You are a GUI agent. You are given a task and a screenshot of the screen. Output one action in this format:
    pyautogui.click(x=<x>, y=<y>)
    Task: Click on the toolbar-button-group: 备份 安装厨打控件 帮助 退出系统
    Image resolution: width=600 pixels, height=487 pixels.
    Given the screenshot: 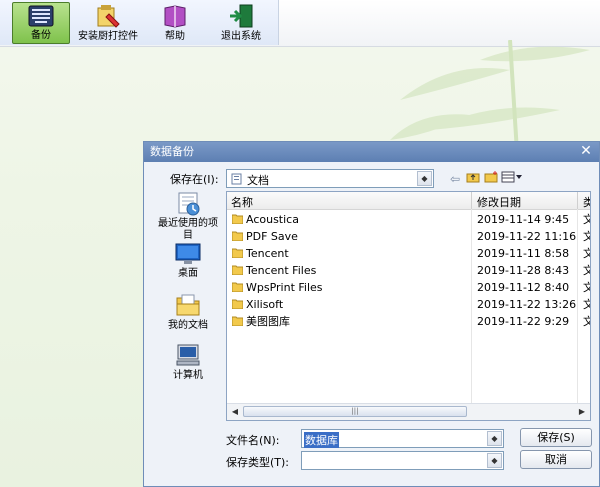 What is the action you would take?
    pyautogui.click(x=139, y=22)
    